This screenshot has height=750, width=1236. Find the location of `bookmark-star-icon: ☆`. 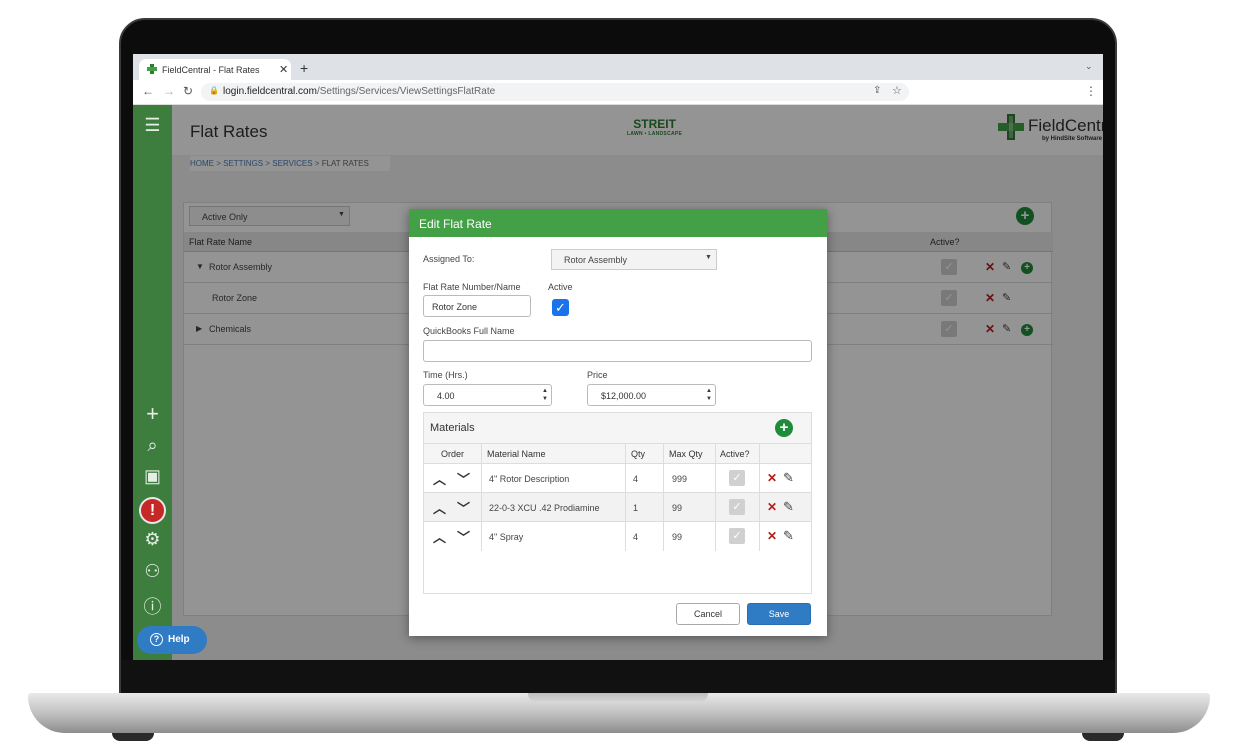

bookmark-star-icon: ☆ is located at coordinates (897, 90).